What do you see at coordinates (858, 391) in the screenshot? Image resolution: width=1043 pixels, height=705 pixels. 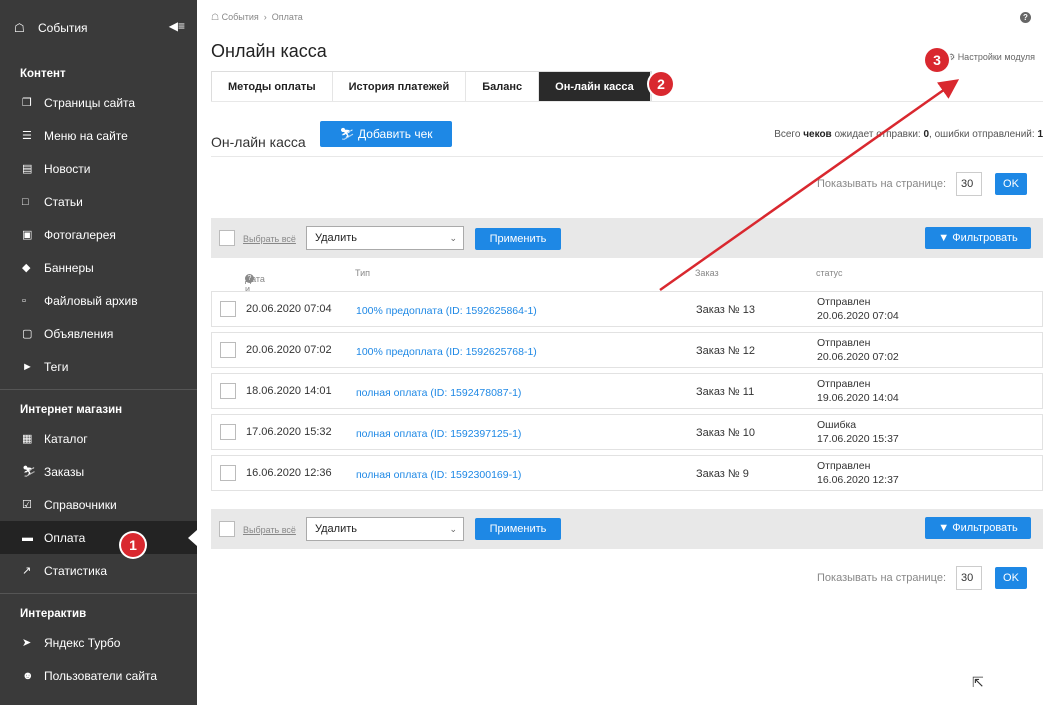 I see `row-status: Отправлен 19.06.2020 14:04` at bounding box center [858, 391].